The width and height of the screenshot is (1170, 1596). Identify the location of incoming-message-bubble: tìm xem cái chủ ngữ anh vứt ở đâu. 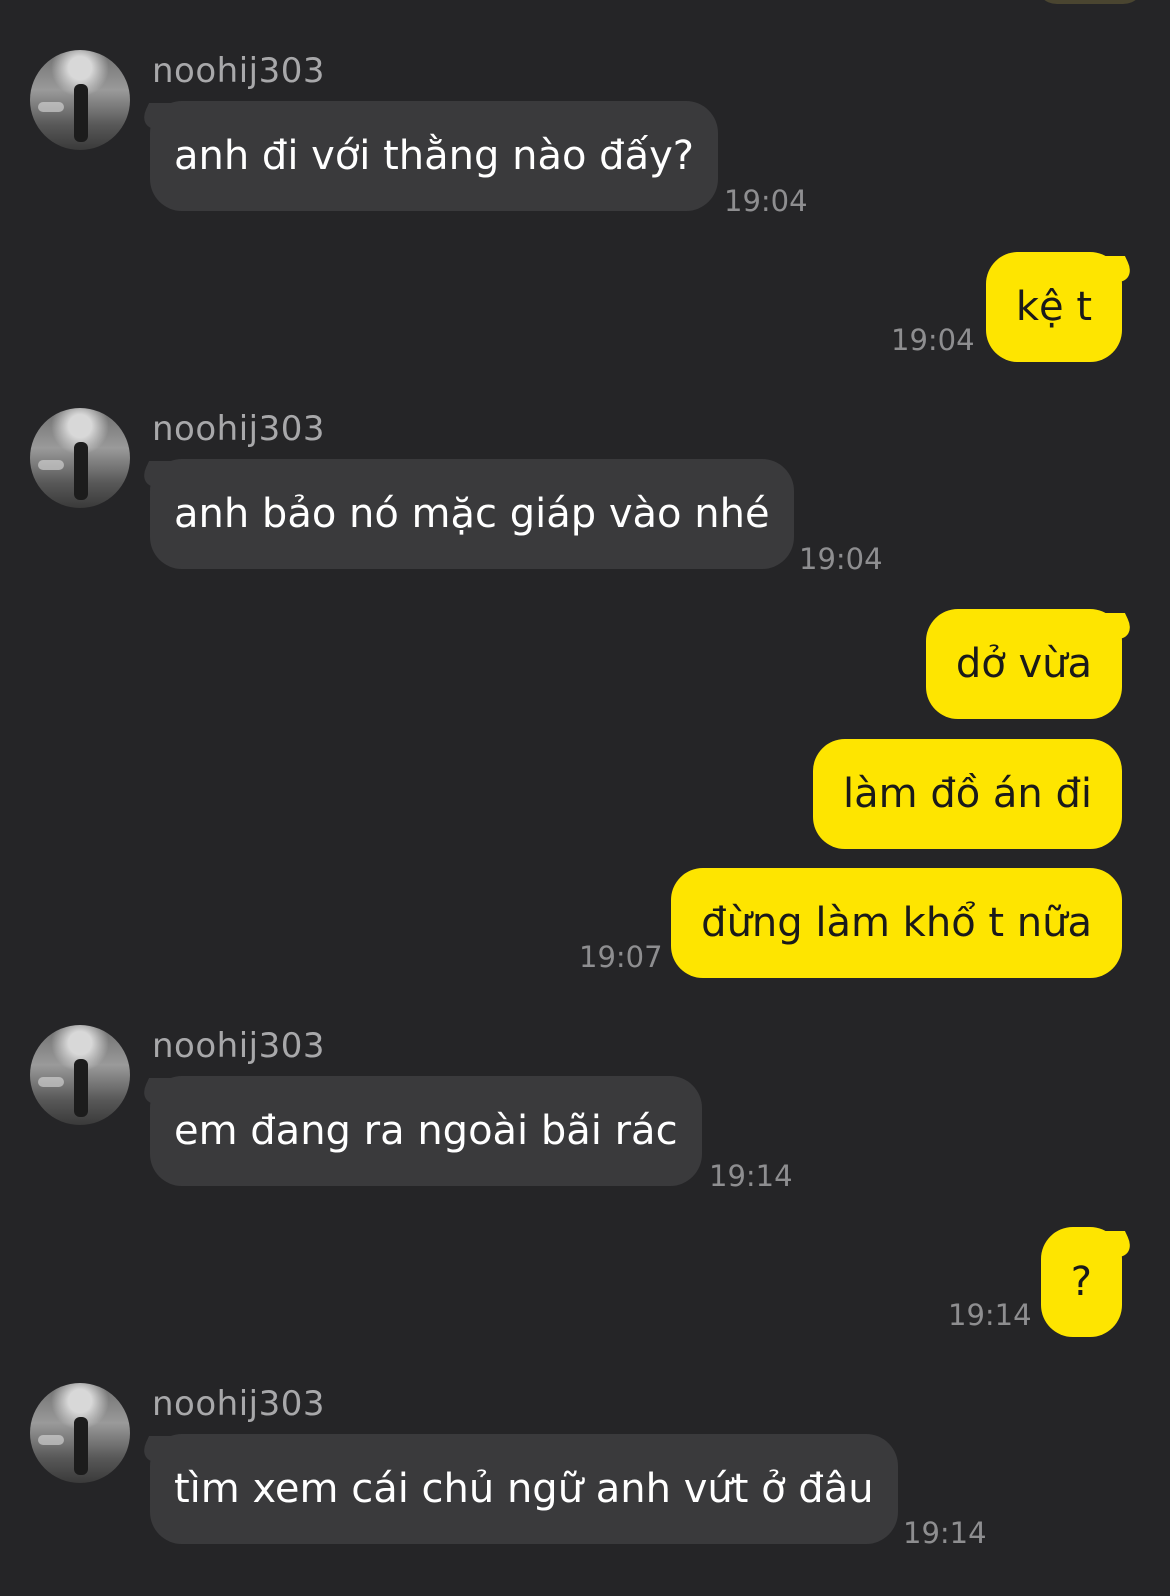
(524, 1489).